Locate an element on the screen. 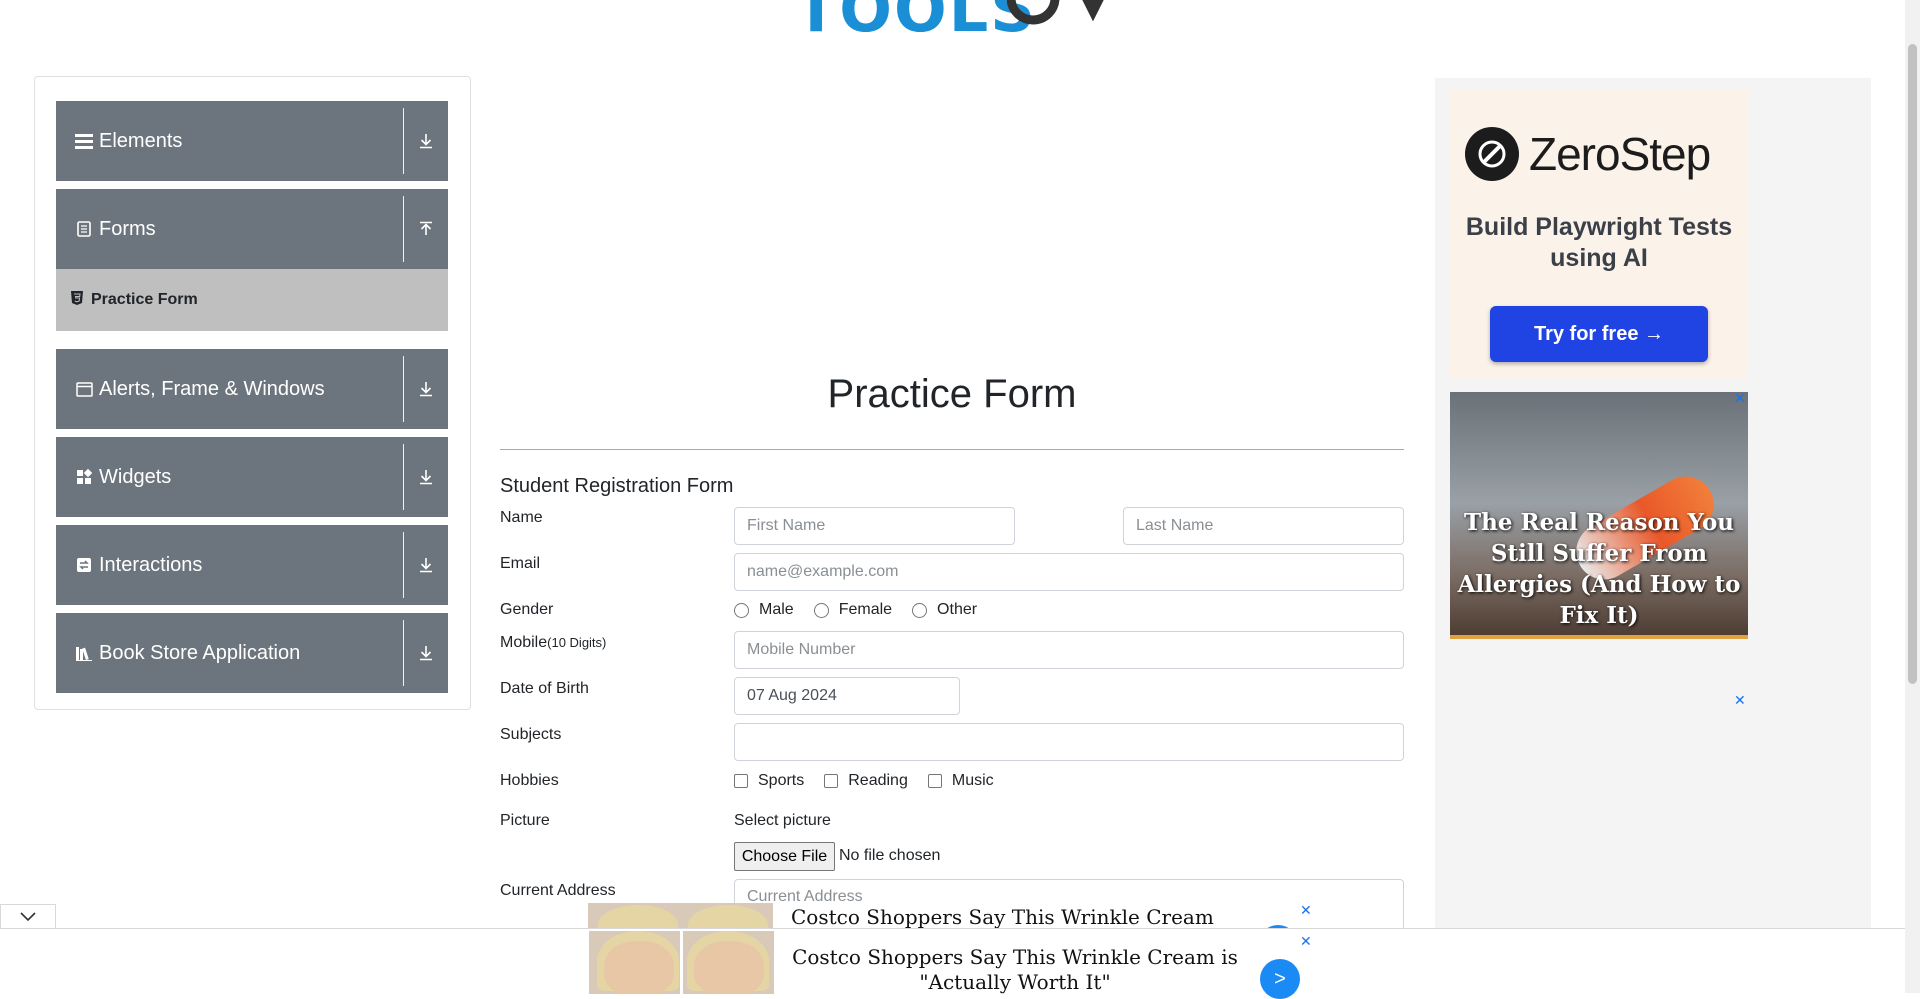 Image resolution: width=1920 pixels, height=999 pixels. try-for-free-button: Try for free → is located at coordinates (1599, 334).